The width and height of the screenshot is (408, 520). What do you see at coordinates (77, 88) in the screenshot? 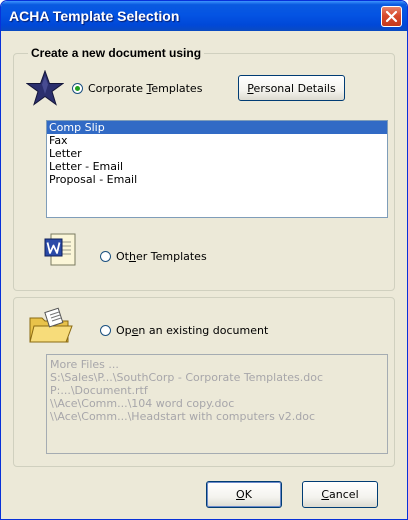
I see `corporate-templates-radio-circle` at bounding box center [77, 88].